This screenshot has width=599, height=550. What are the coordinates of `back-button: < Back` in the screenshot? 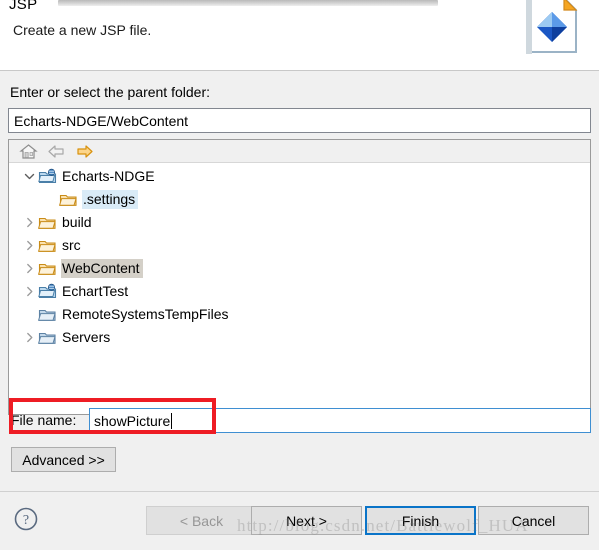 It's located at (201, 520).